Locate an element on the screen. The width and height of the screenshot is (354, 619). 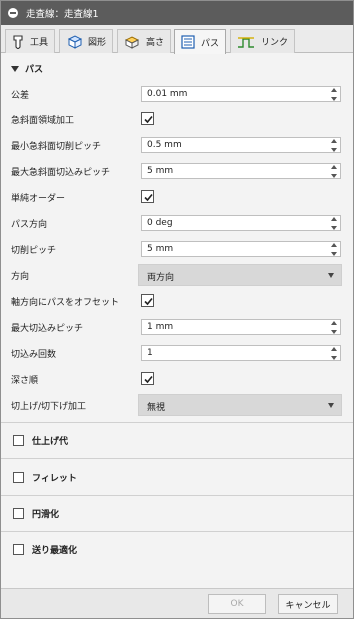
steep-machining-checkbox is located at coordinates (147, 118).